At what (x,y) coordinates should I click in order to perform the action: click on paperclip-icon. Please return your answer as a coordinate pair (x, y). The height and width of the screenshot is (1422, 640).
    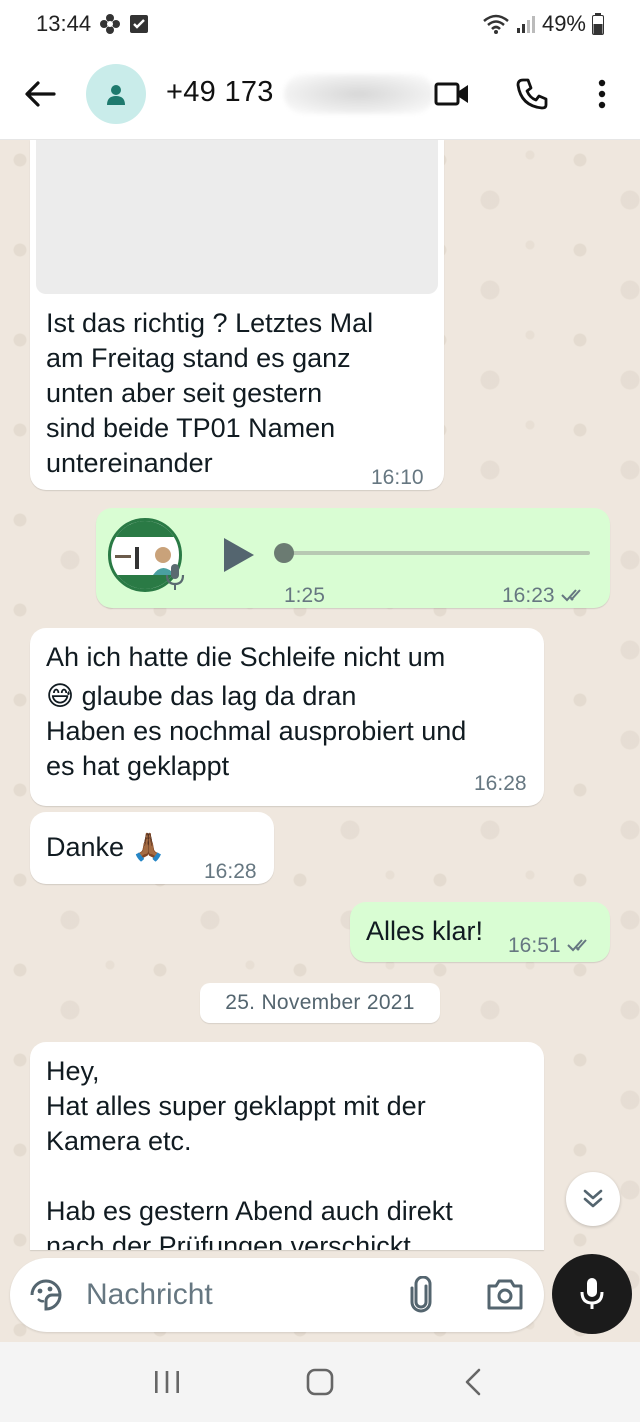
    Looking at the image, I should click on (421, 1297).